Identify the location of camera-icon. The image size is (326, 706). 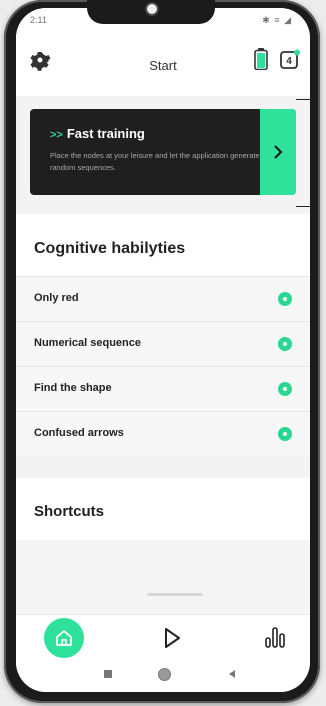
(152, 9).